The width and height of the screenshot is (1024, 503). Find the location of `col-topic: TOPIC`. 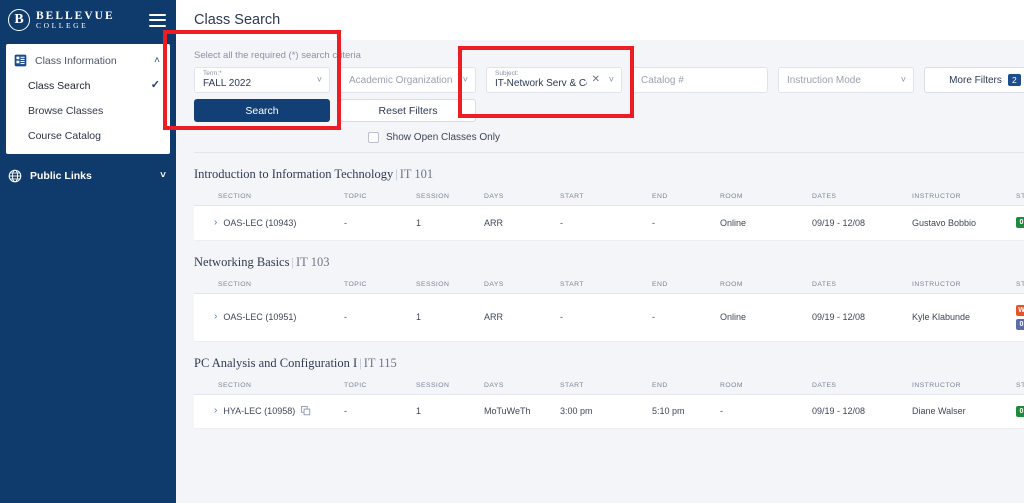

col-topic: TOPIC is located at coordinates (380, 282).